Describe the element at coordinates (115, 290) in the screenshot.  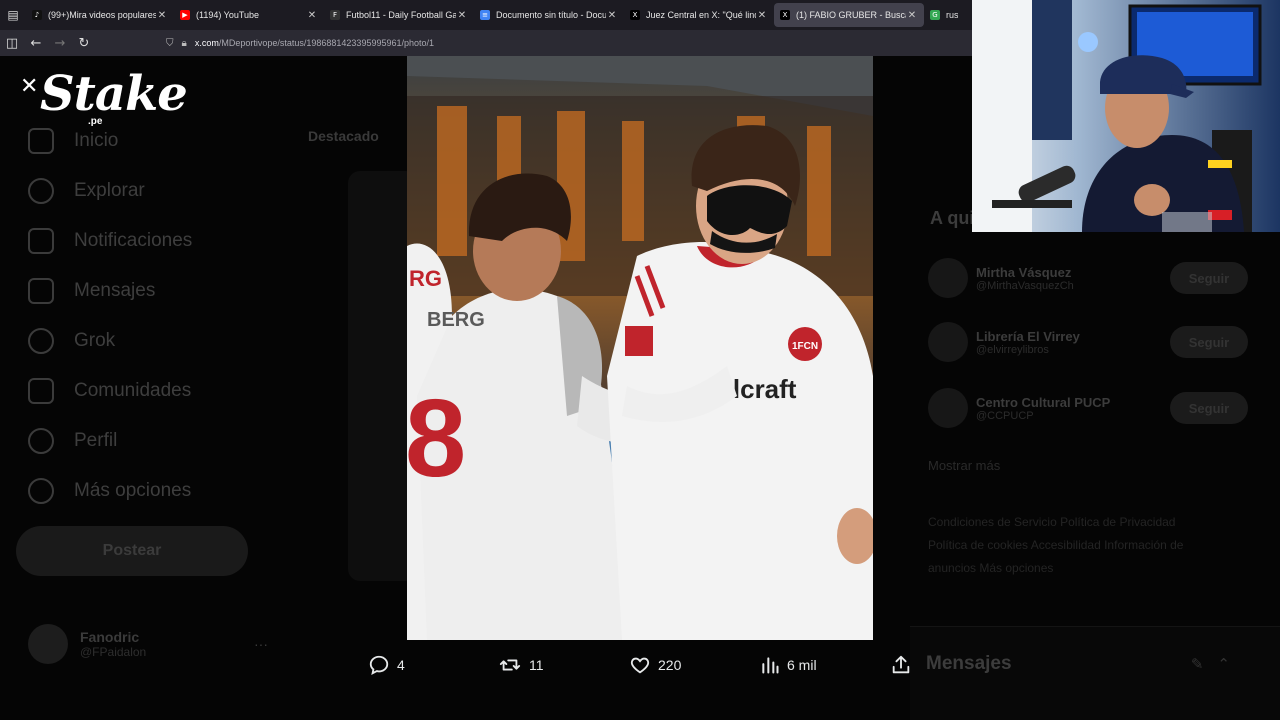
I see `sidebar-item-label: Mensajes` at that location.